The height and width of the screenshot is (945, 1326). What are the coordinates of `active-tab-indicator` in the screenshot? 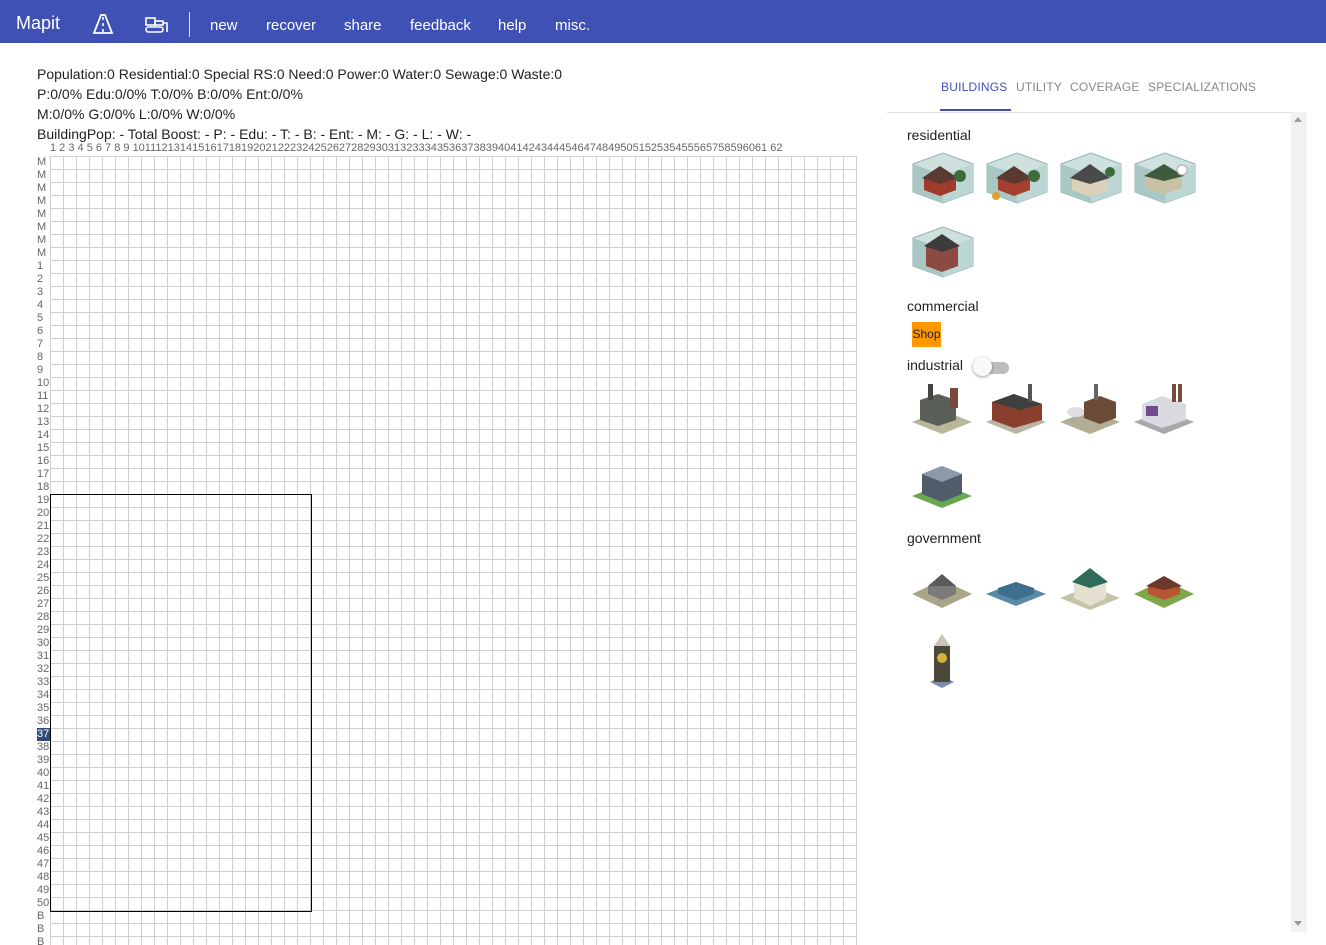 It's located at (975, 110).